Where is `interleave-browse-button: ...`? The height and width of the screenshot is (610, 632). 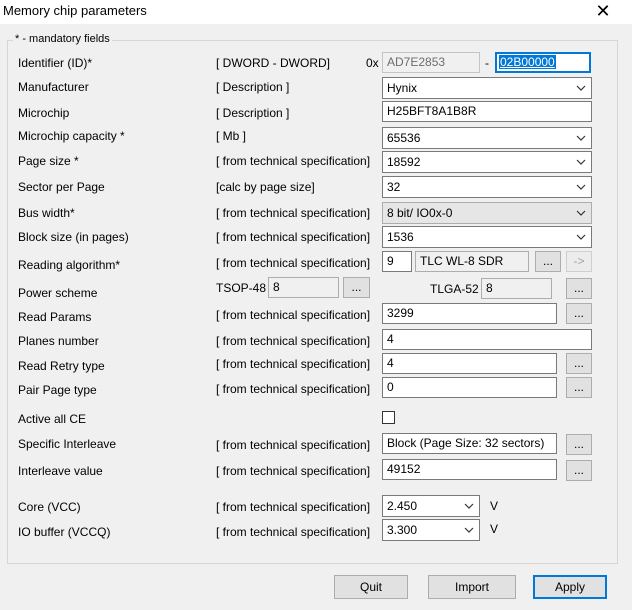
interleave-browse-button: ... is located at coordinates (579, 444).